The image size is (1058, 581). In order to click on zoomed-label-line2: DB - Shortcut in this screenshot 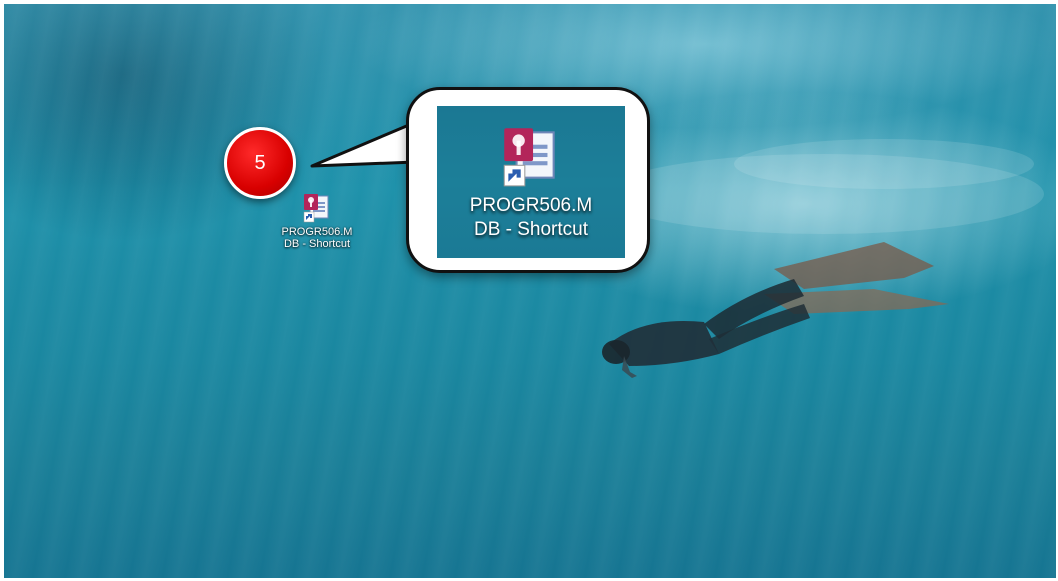, I will do `click(531, 229)`.